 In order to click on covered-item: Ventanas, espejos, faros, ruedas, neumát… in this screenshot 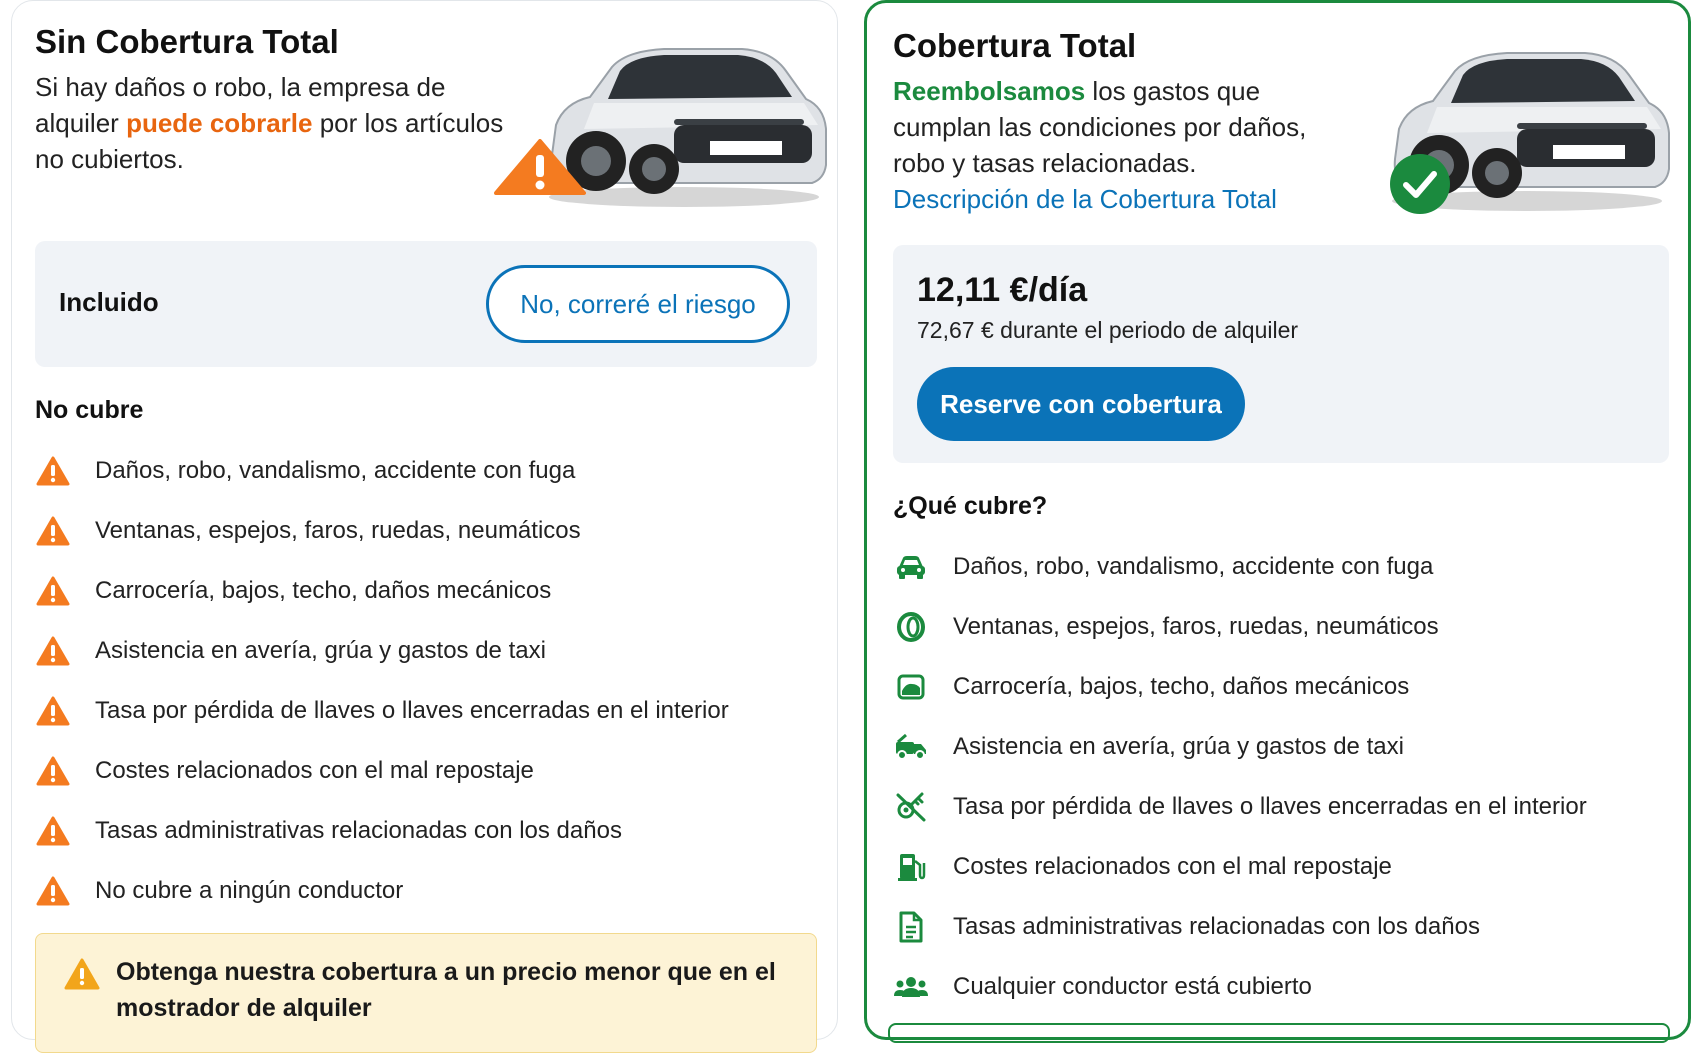, I will do `click(1240, 627)`.